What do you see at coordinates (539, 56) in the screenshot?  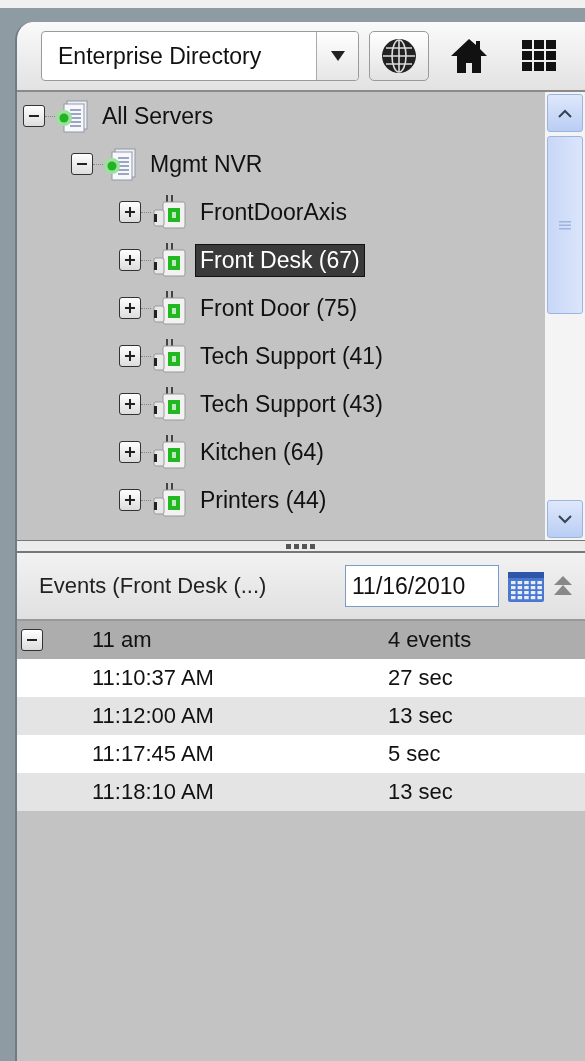 I see `grid-icon` at bounding box center [539, 56].